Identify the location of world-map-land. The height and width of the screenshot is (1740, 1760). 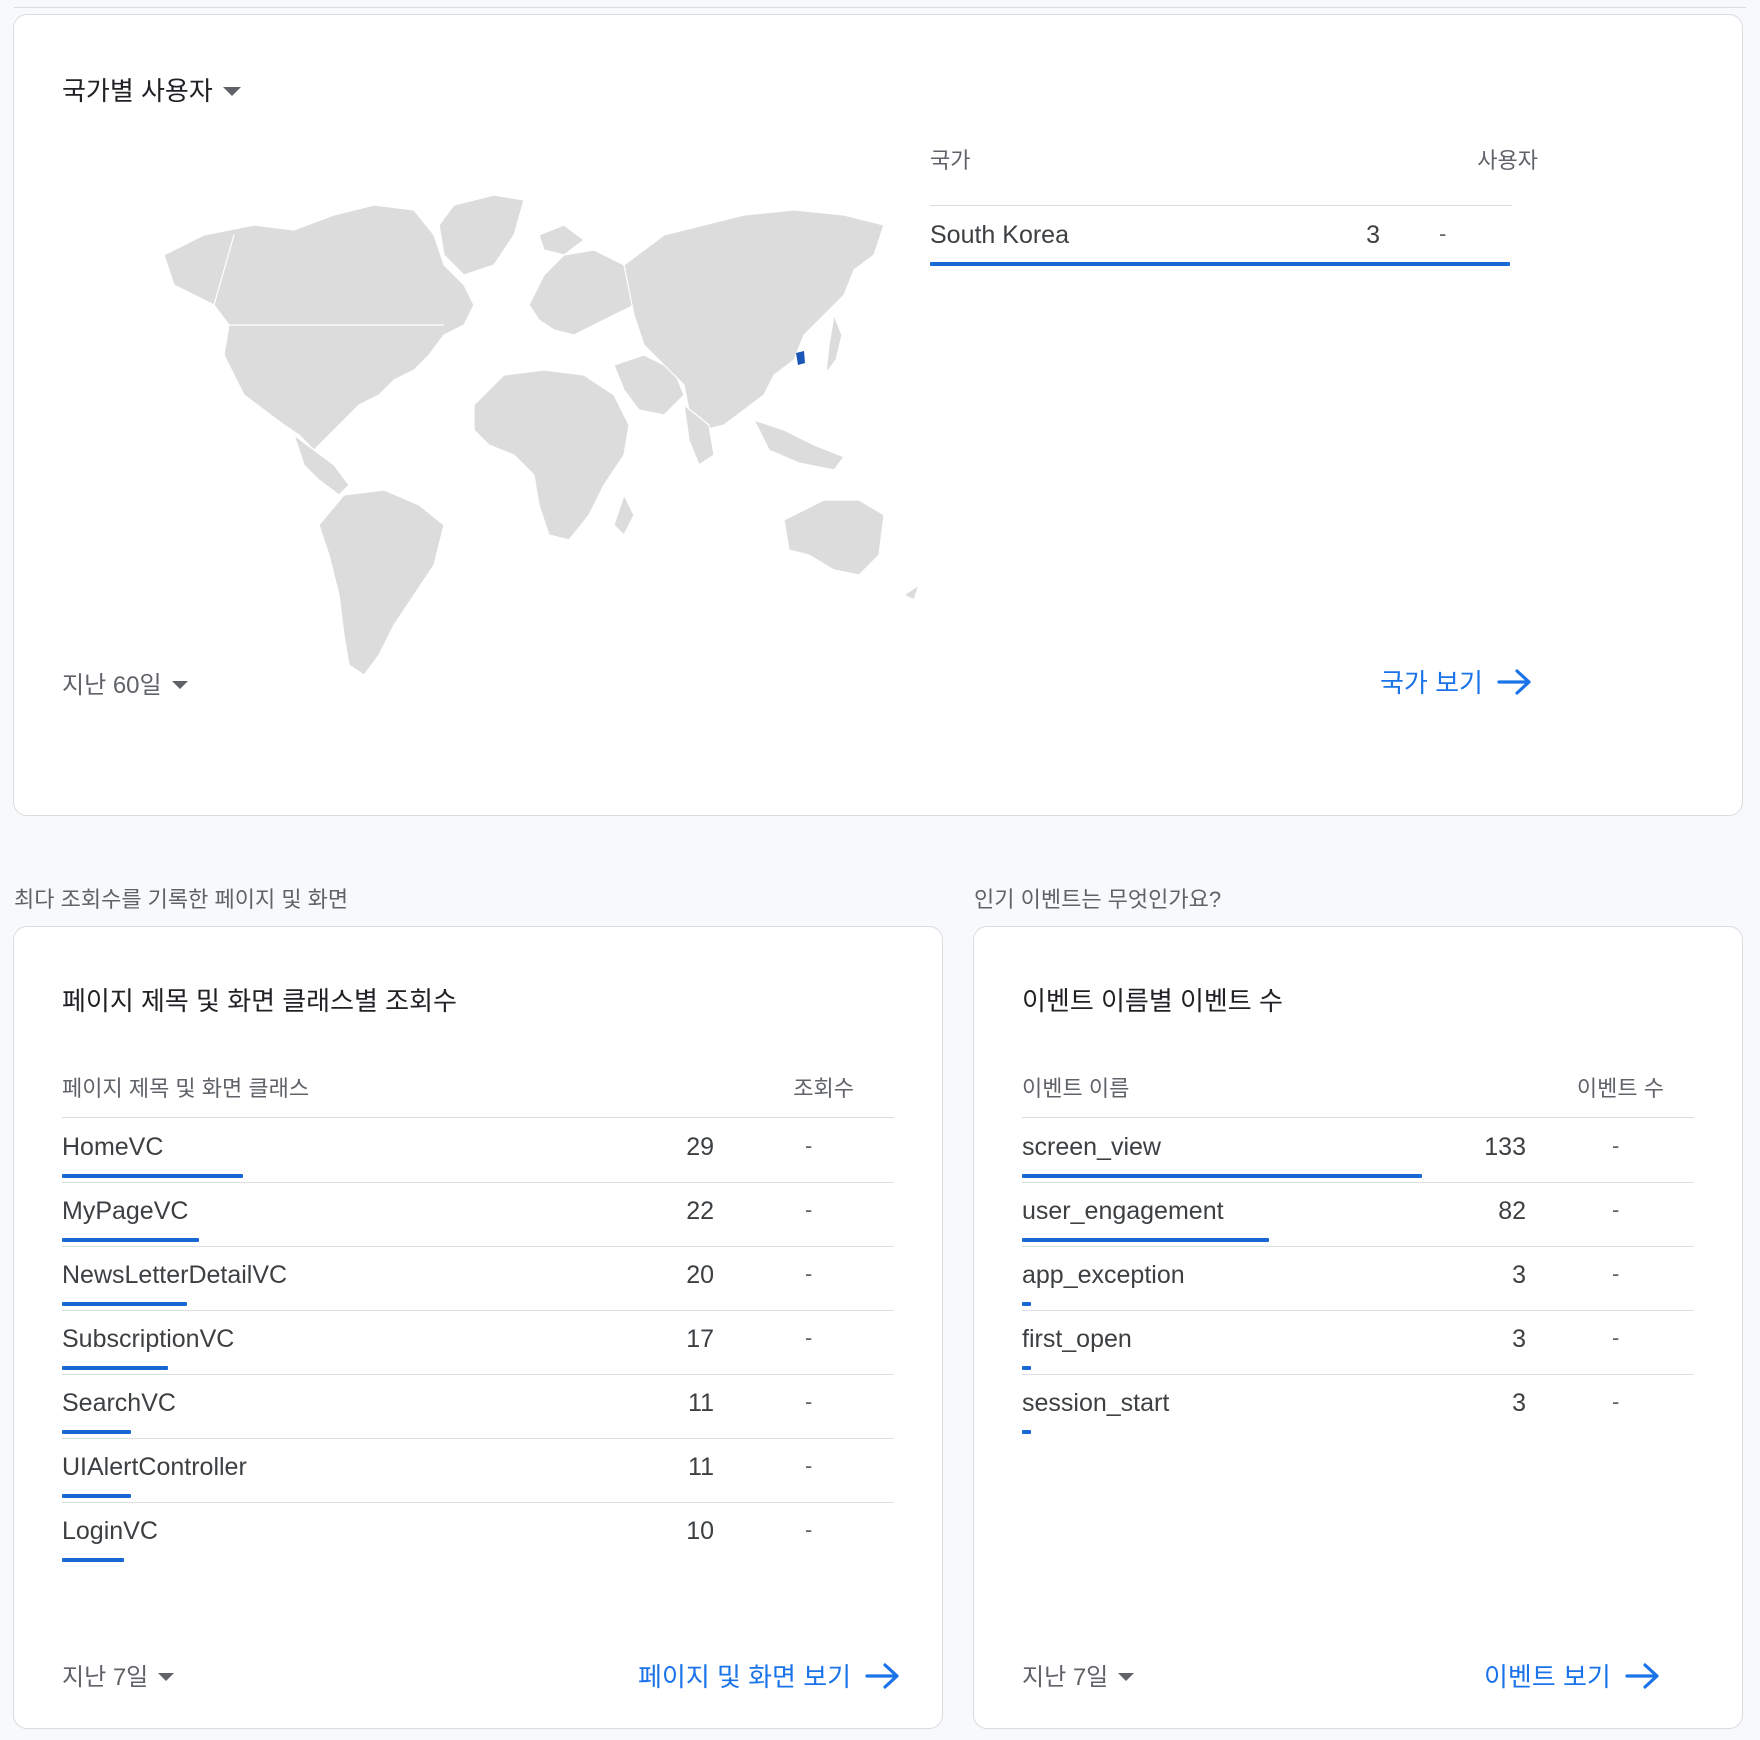
(542, 435).